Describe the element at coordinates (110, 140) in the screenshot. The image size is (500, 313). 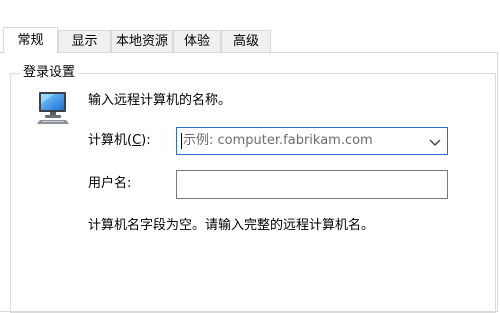
I see `computer-label-main: 计算机(` at that location.